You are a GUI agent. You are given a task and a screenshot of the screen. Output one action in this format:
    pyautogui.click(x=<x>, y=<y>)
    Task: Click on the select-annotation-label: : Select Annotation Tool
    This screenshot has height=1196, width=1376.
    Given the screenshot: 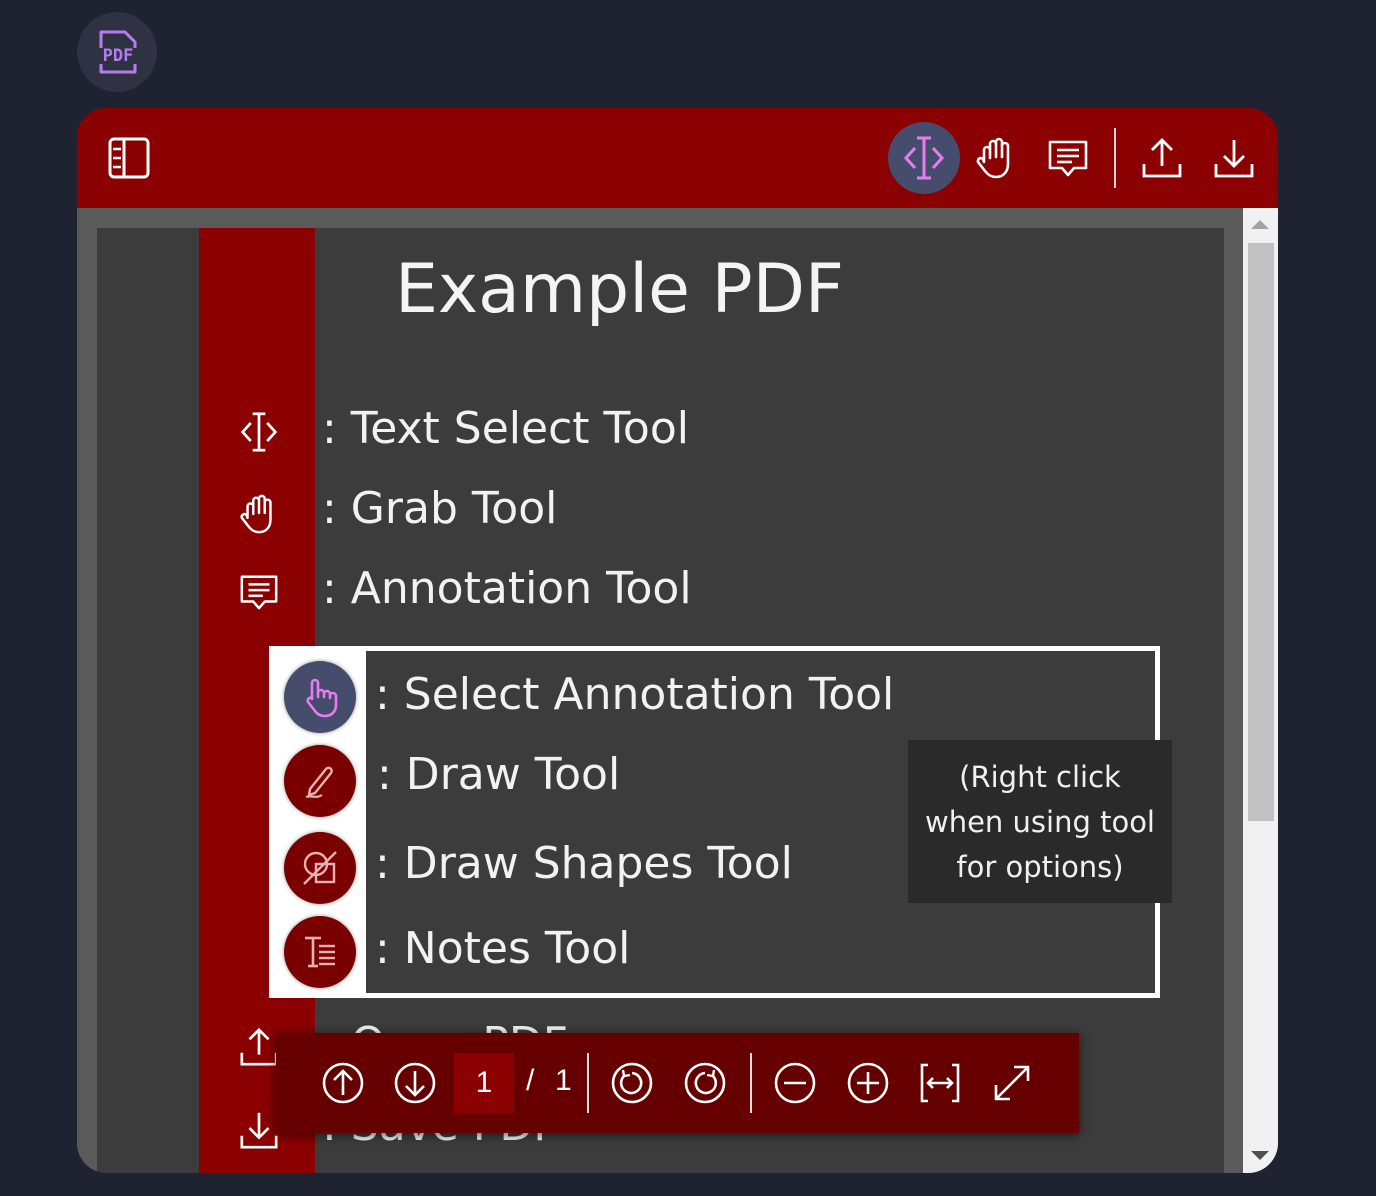 What is the action you would take?
    pyautogui.click(x=635, y=694)
    